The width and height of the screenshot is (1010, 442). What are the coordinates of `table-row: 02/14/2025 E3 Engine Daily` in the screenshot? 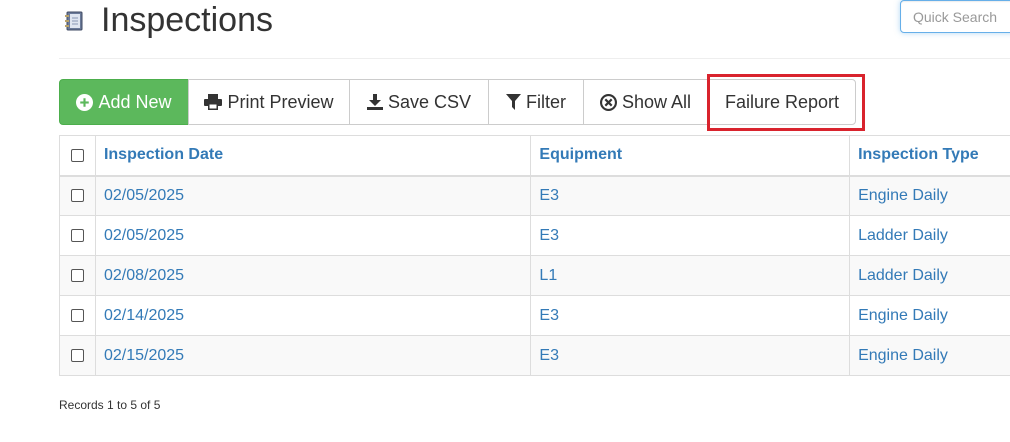 It's located at (534, 315).